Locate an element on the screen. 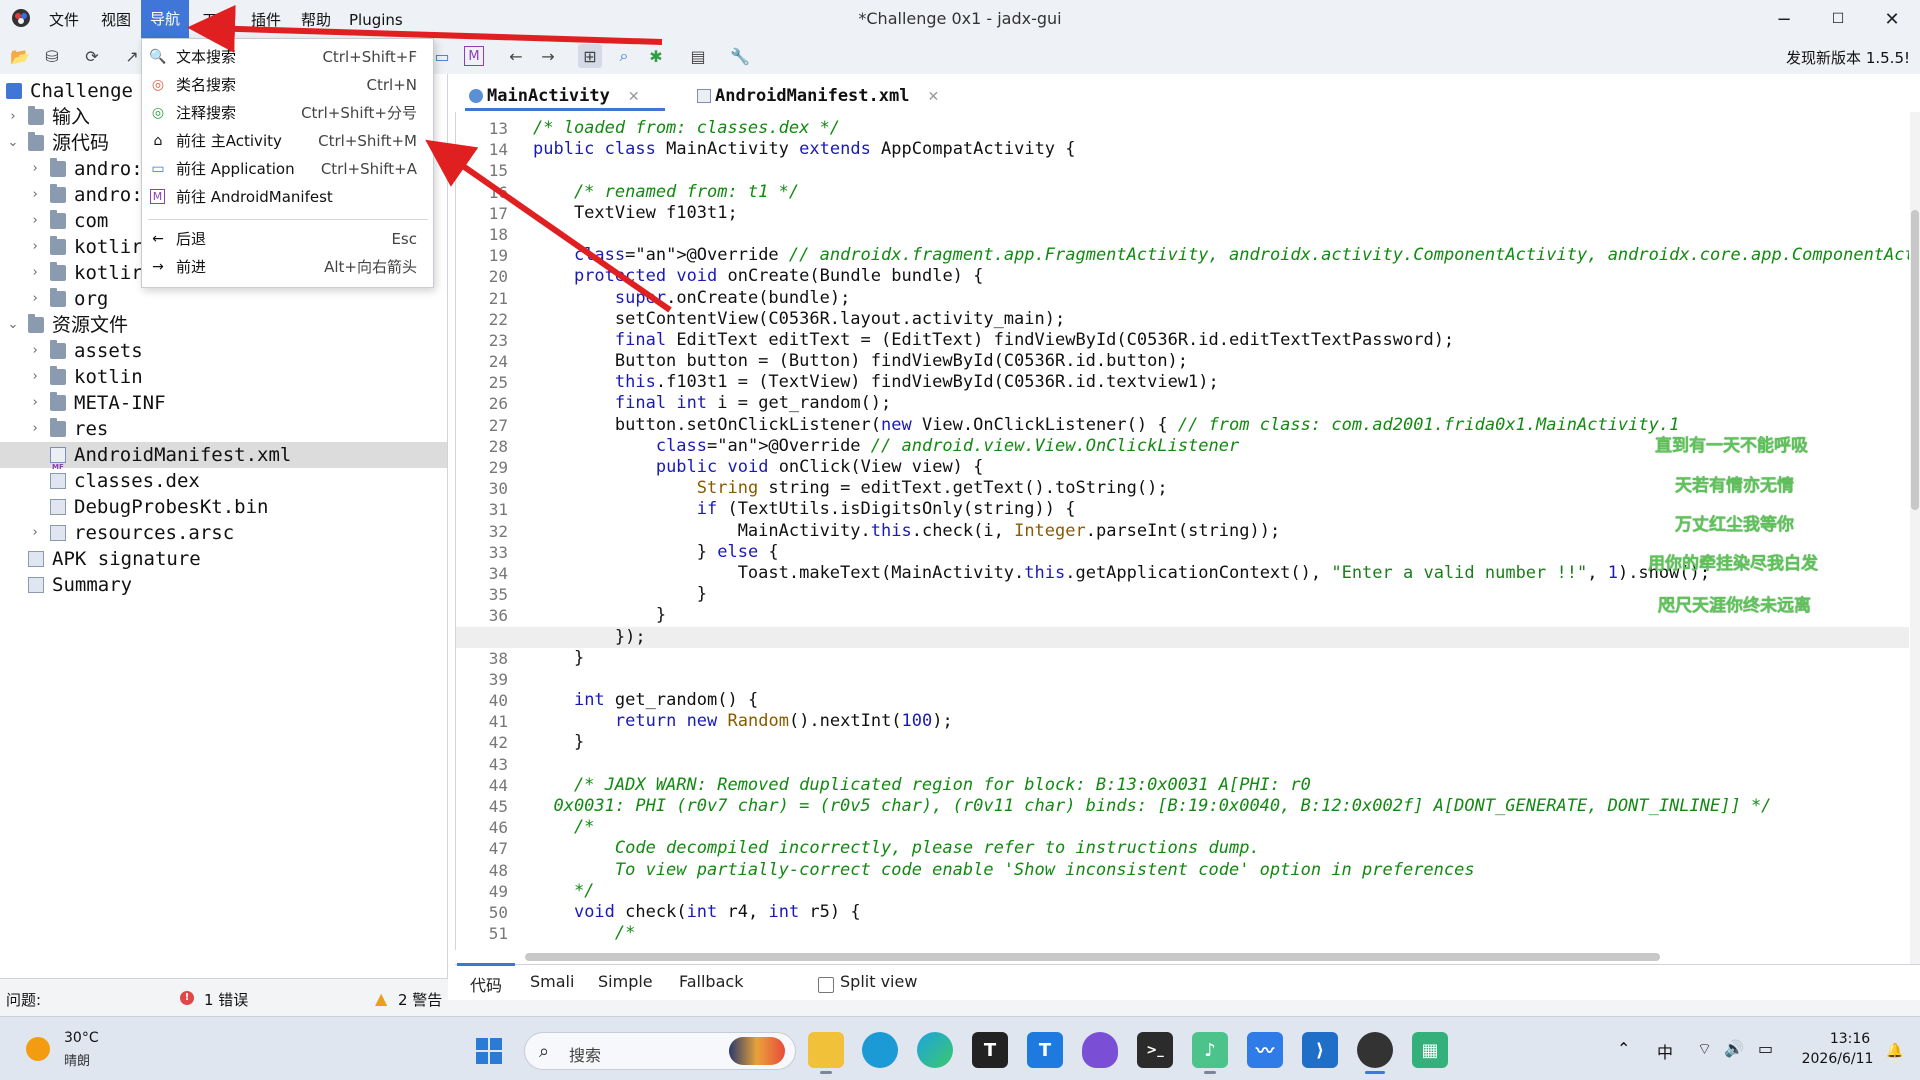  menu-plugins: Plugins is located at coordinates (376, 20).